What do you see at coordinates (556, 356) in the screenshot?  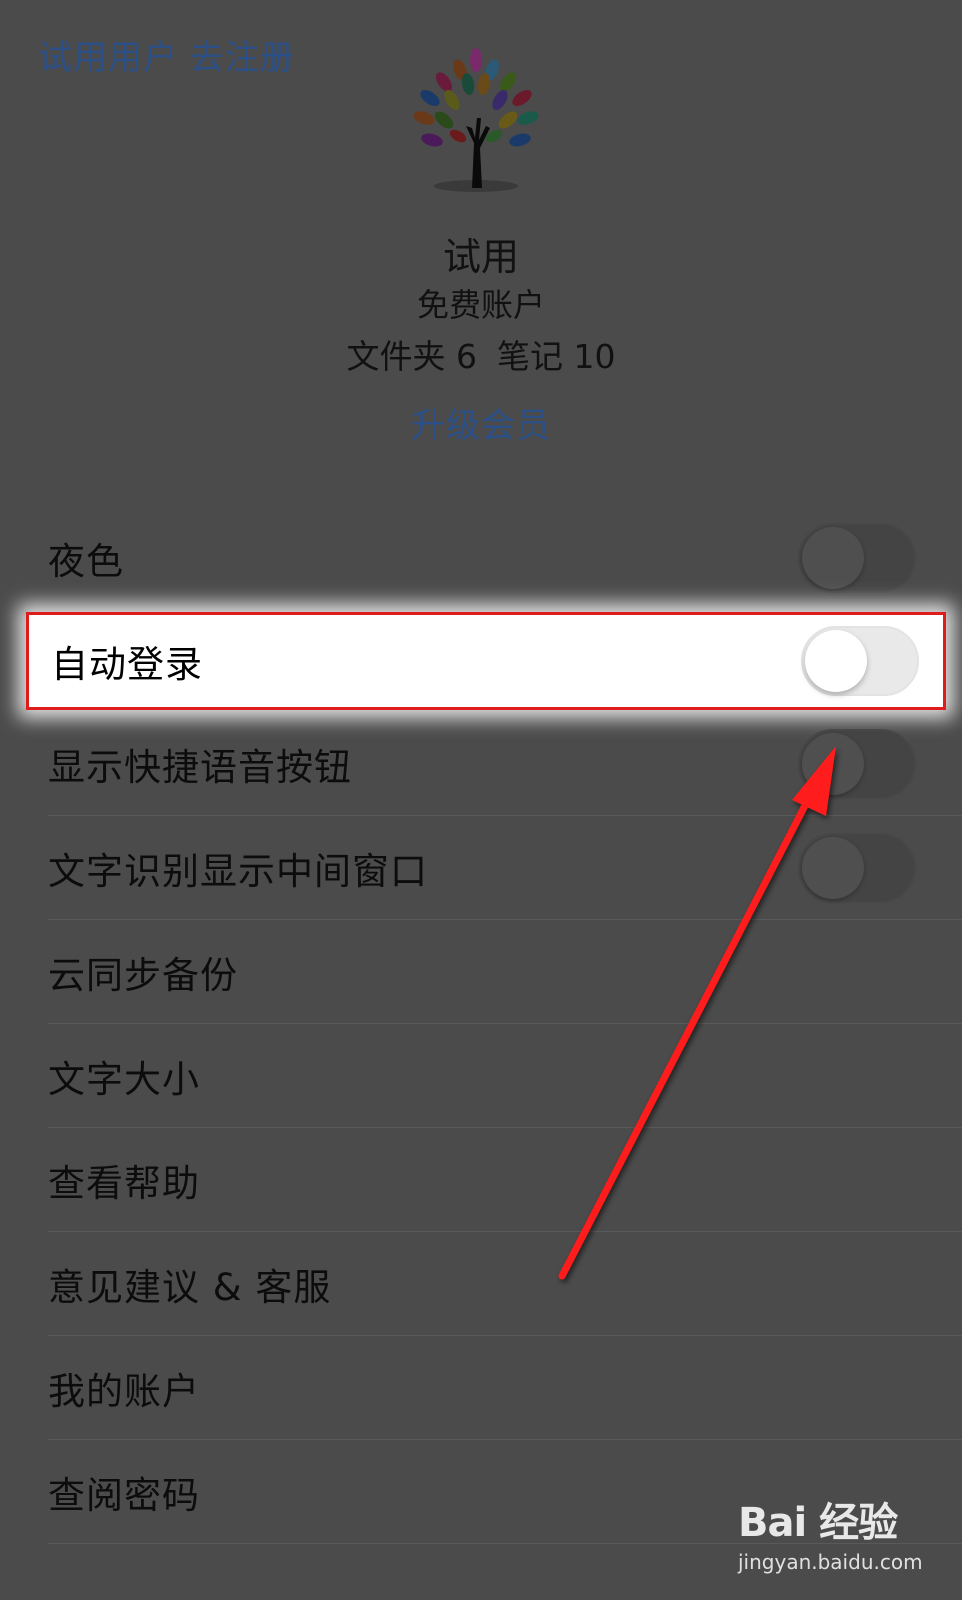 I see `note-count: 笔记 10` at bounding box center [556, 356].